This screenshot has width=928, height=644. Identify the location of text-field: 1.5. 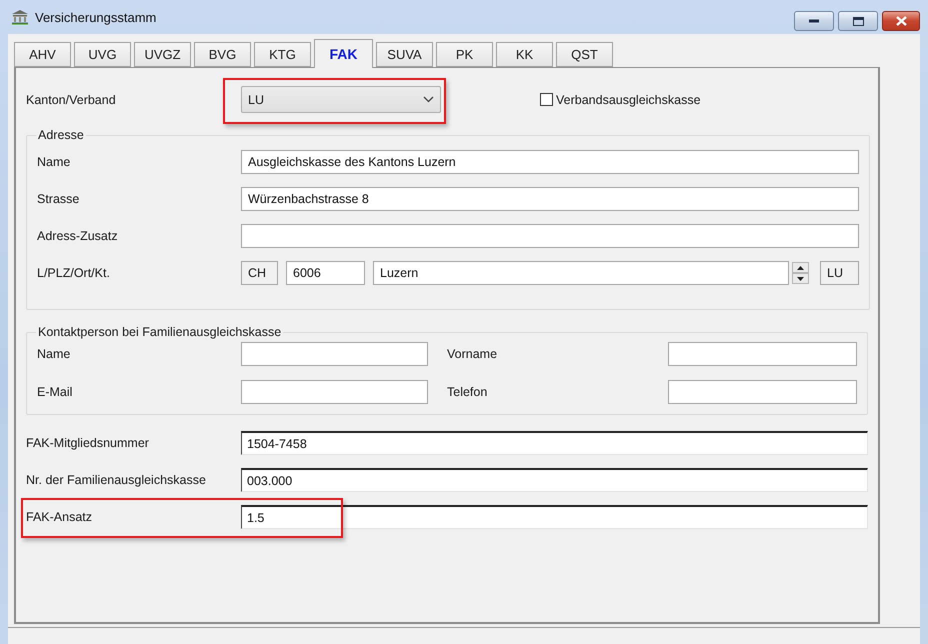
(554, 517).